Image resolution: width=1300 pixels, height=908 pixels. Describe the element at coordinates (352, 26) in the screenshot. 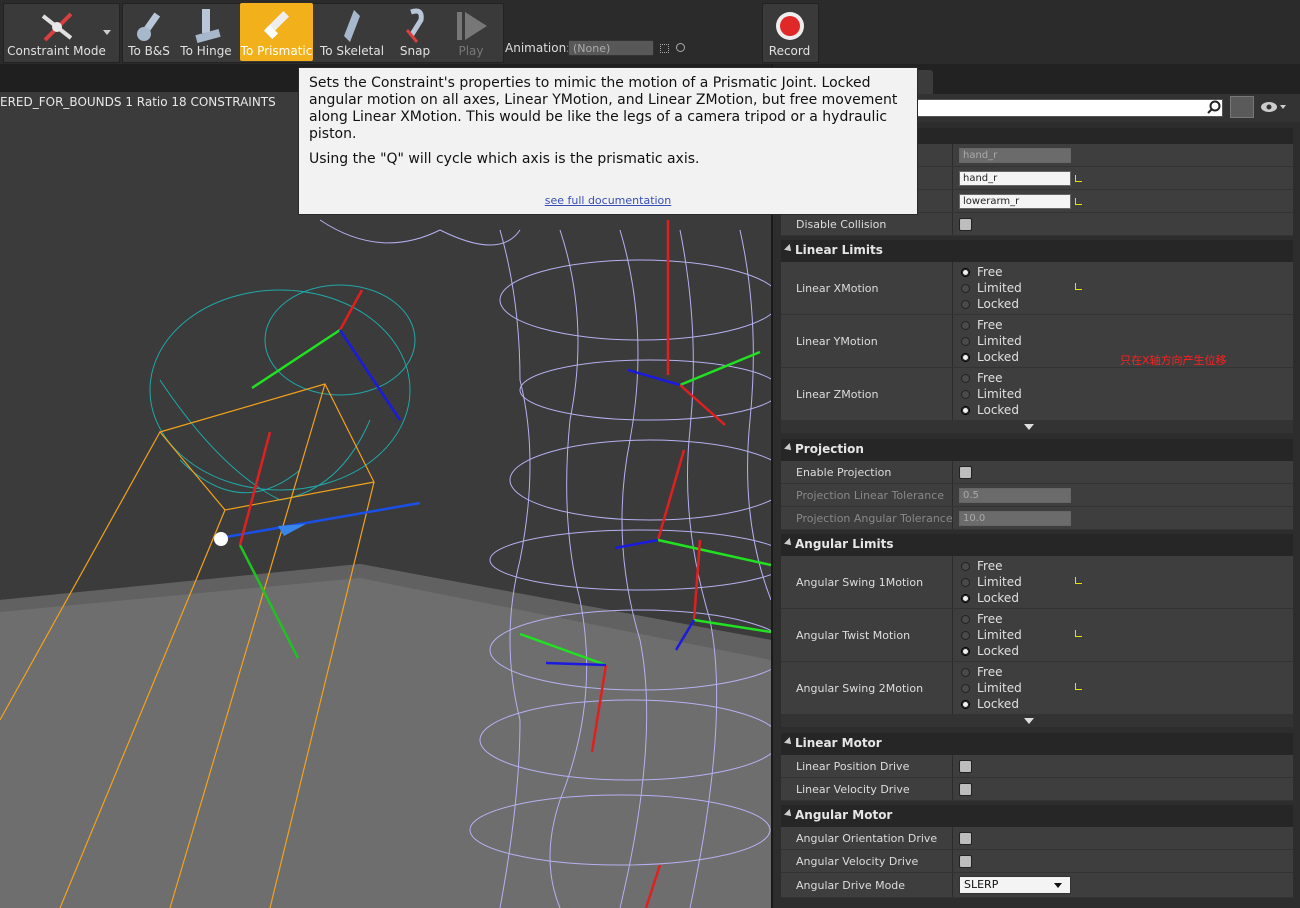

I see `skeletal-icon` at that location.